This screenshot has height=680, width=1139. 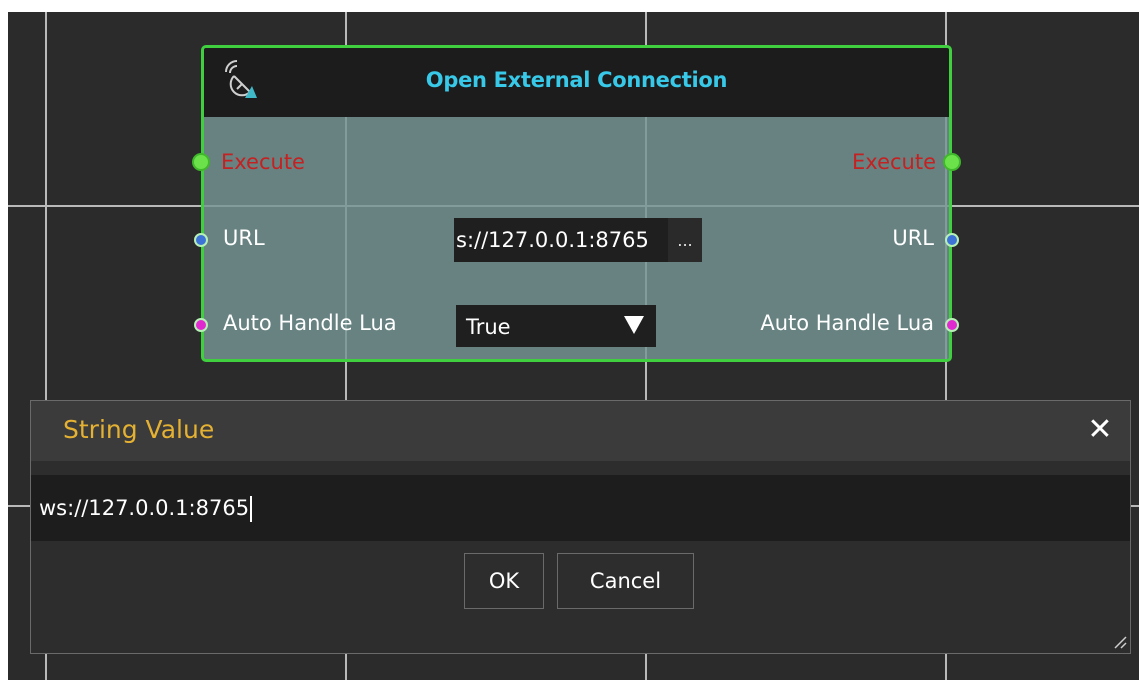 I want to click on url-input-port, so click(x=201, y=240).